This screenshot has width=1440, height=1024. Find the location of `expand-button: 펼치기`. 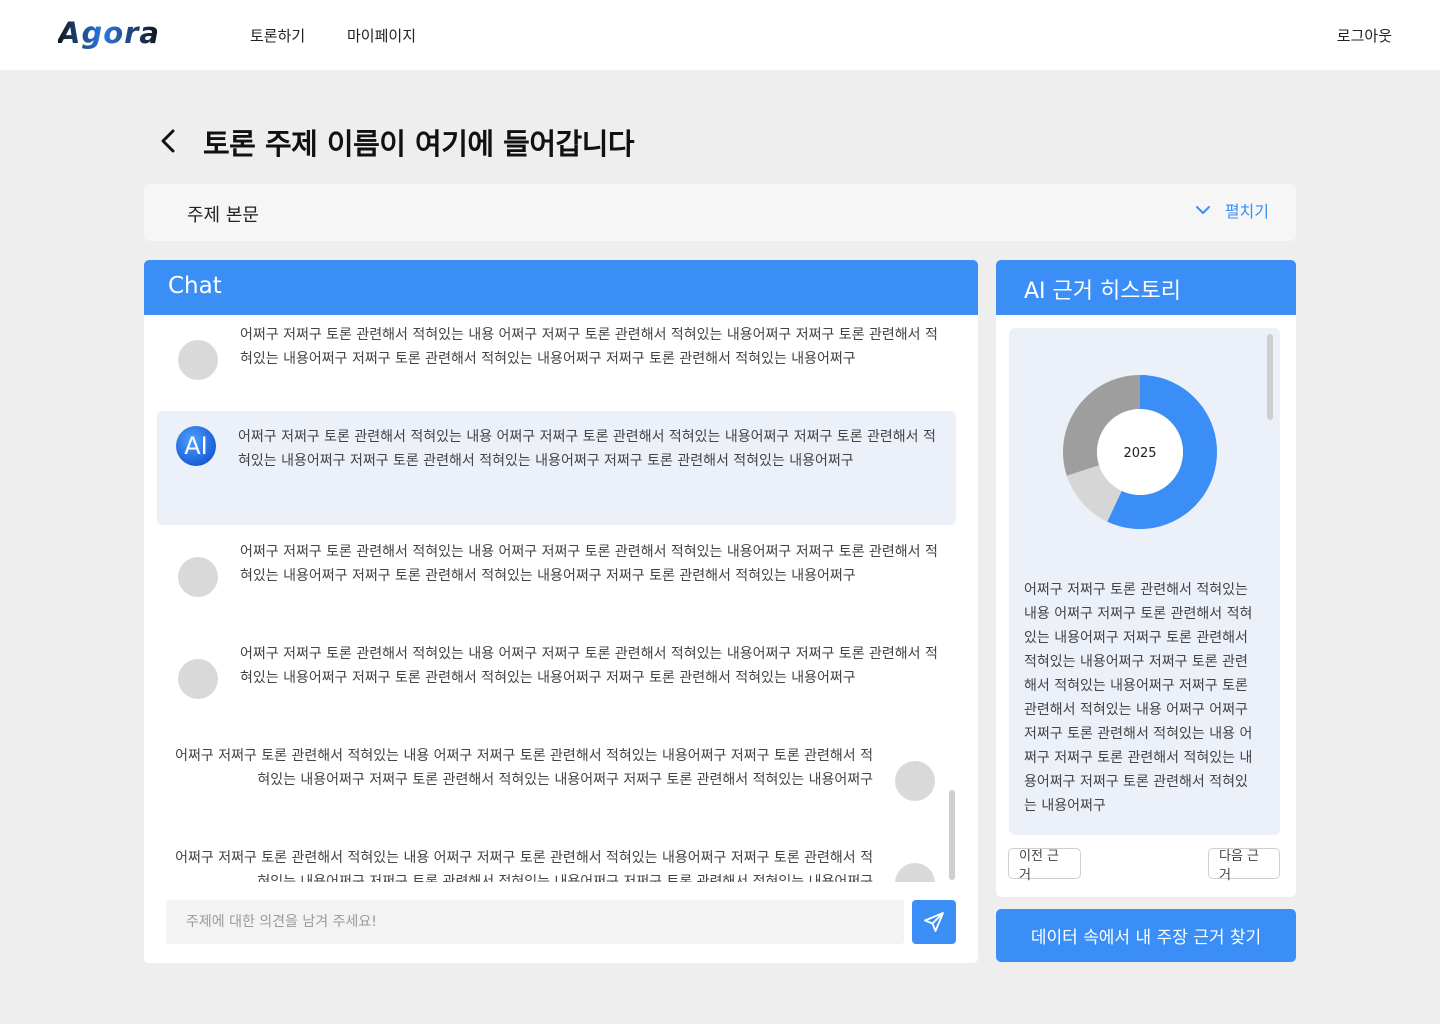

expand-button: 펼치기 is located at coordinates (1232, 210).